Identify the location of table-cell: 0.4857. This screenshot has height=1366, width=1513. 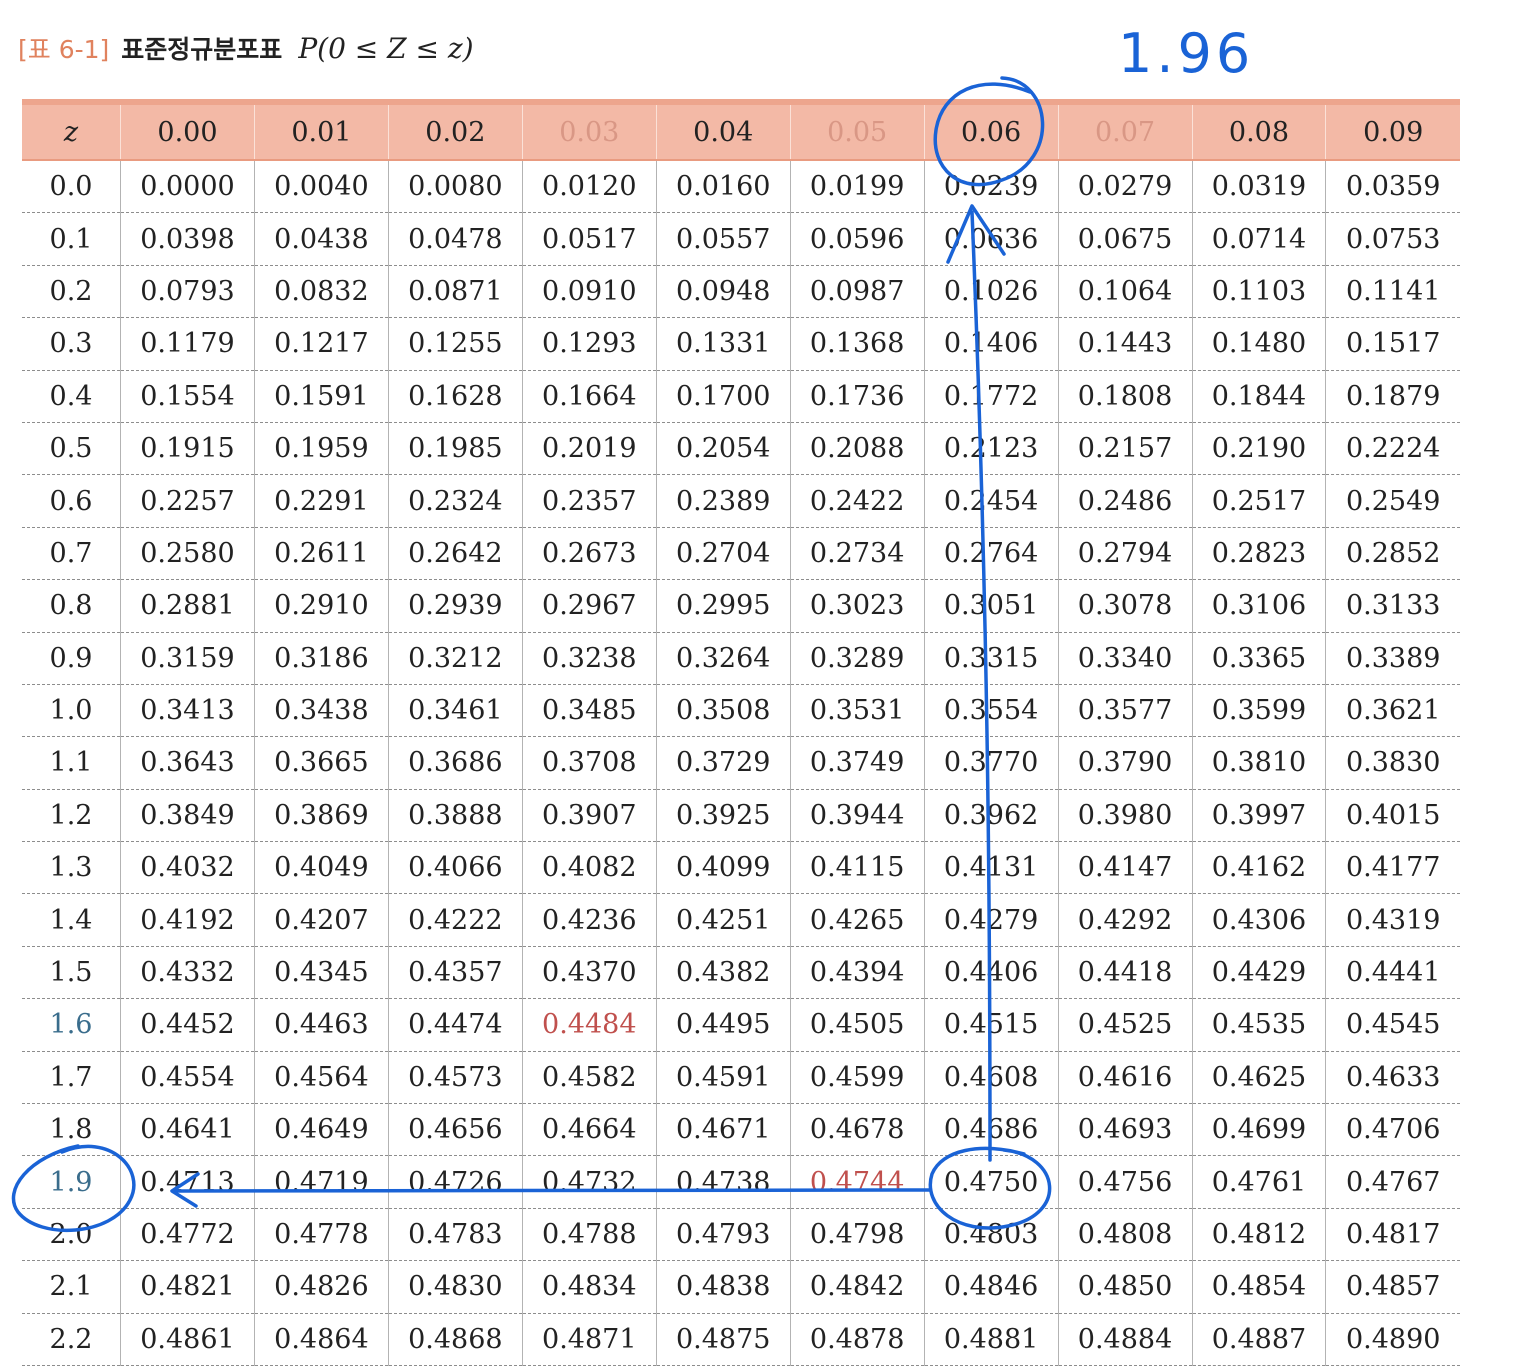
(1392, 1287).